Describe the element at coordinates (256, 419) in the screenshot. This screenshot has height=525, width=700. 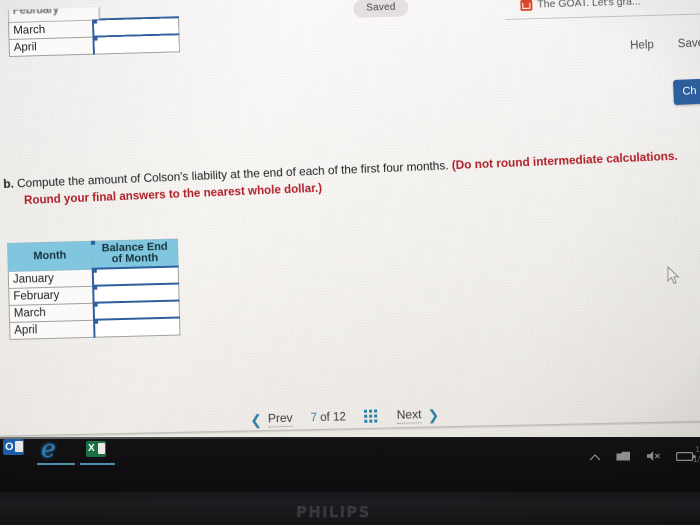
I see `chevron-left-icon: ❮` at that location.